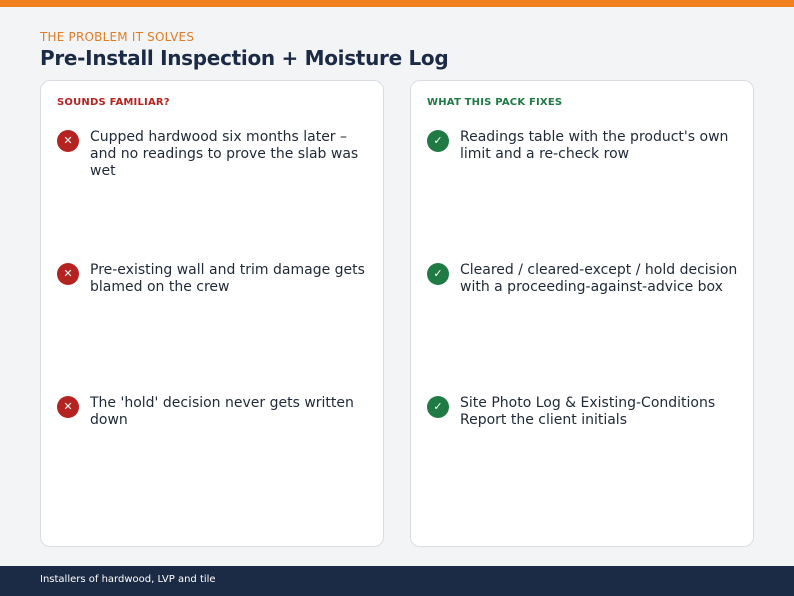 The image size is (794, 596). I want to click on section-eyebrow: THE PROBLEM IT SOLVES, so click(117, 37).